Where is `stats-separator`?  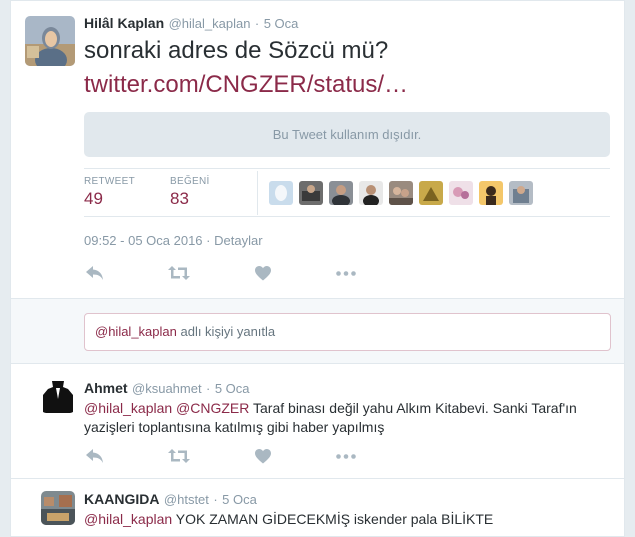 stats-separator is located at coordinates (257, 193).